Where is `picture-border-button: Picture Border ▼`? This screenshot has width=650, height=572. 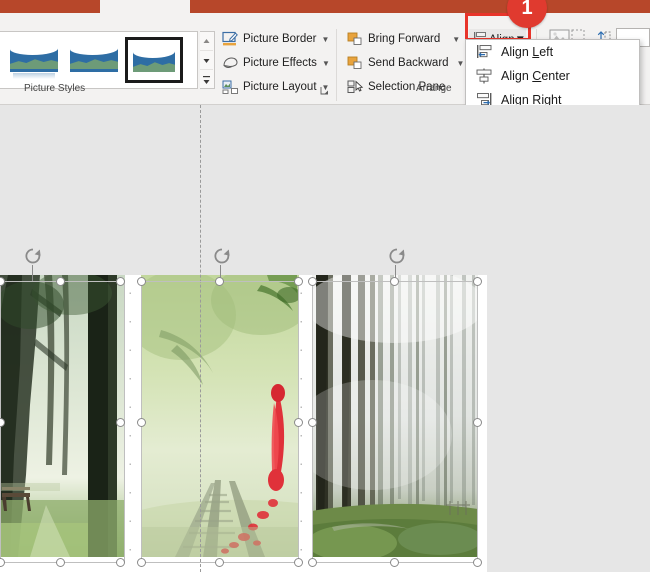 picture-border-button: Picture Border ▼ is located at coordinates (275, 39).